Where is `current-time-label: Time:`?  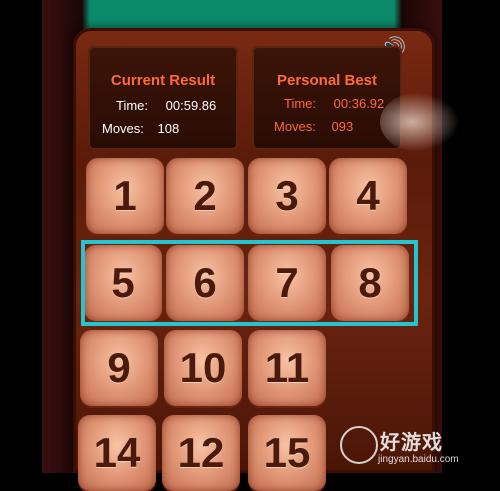
current-time-label: Time: is located at coordinates (132, 105).